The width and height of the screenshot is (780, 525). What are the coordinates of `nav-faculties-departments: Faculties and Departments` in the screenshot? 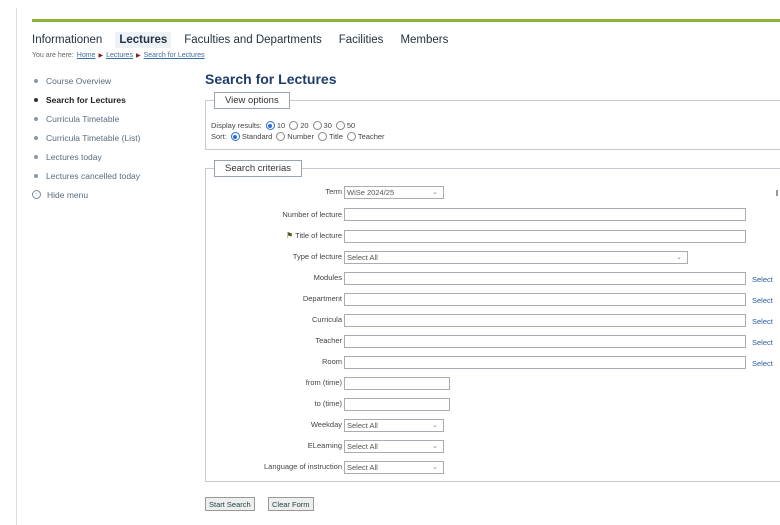 It's located at (252, 40).